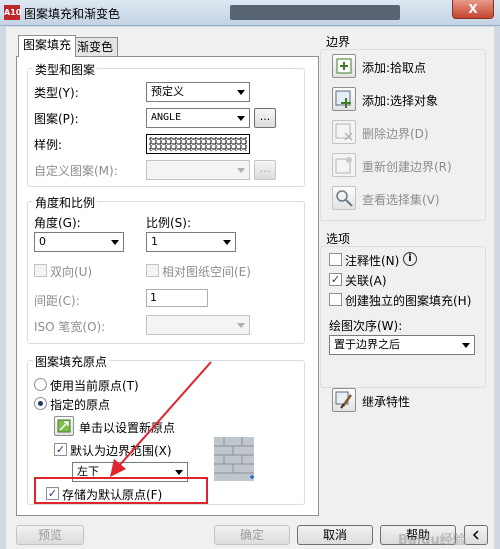  I want to click on magnifier-icon, so click(344, 198).